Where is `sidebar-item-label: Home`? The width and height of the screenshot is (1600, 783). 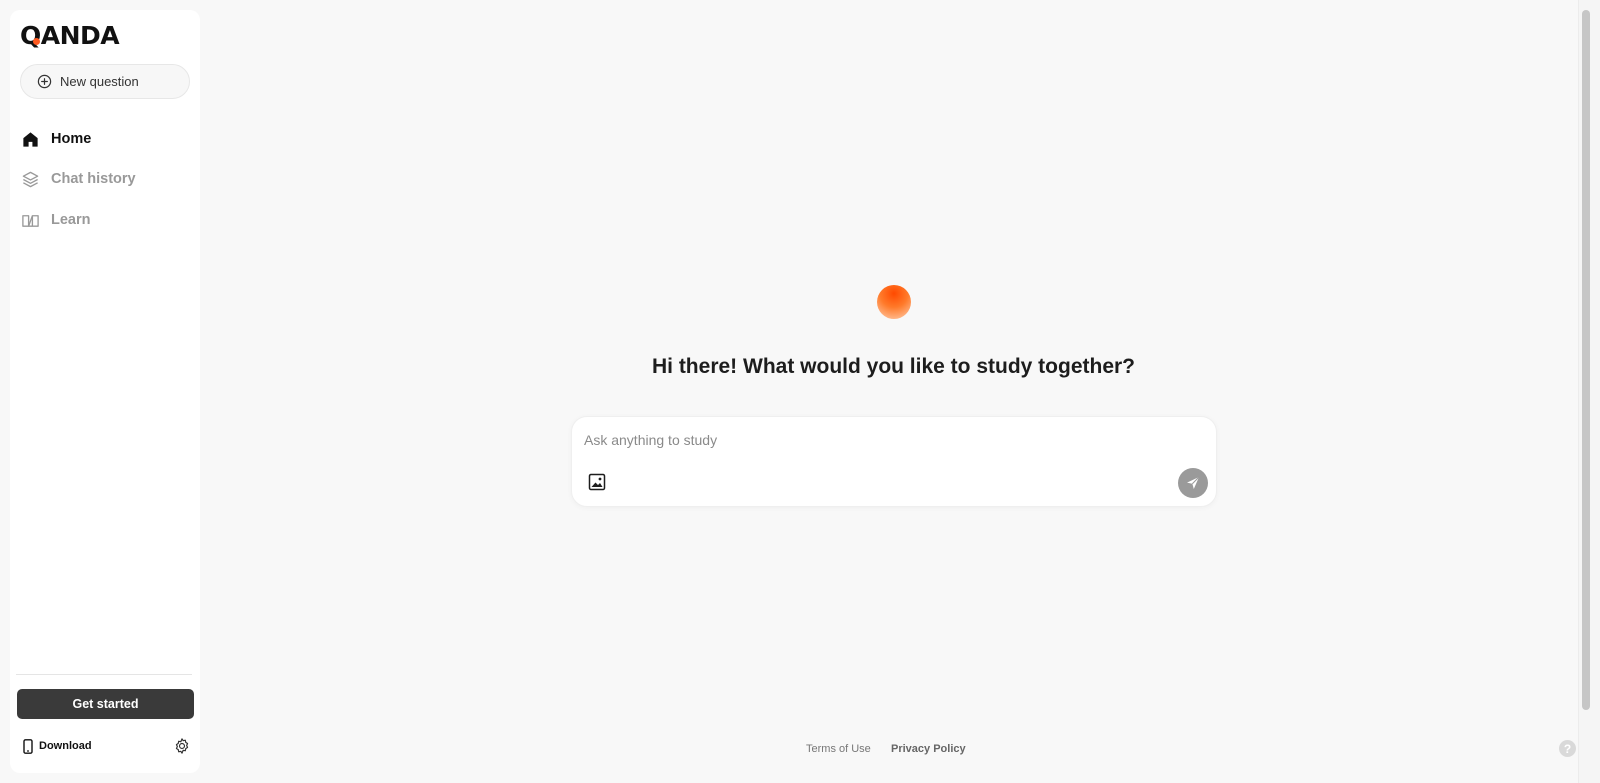 sidebar-item-label: Home is located at coordinates (71, 139).